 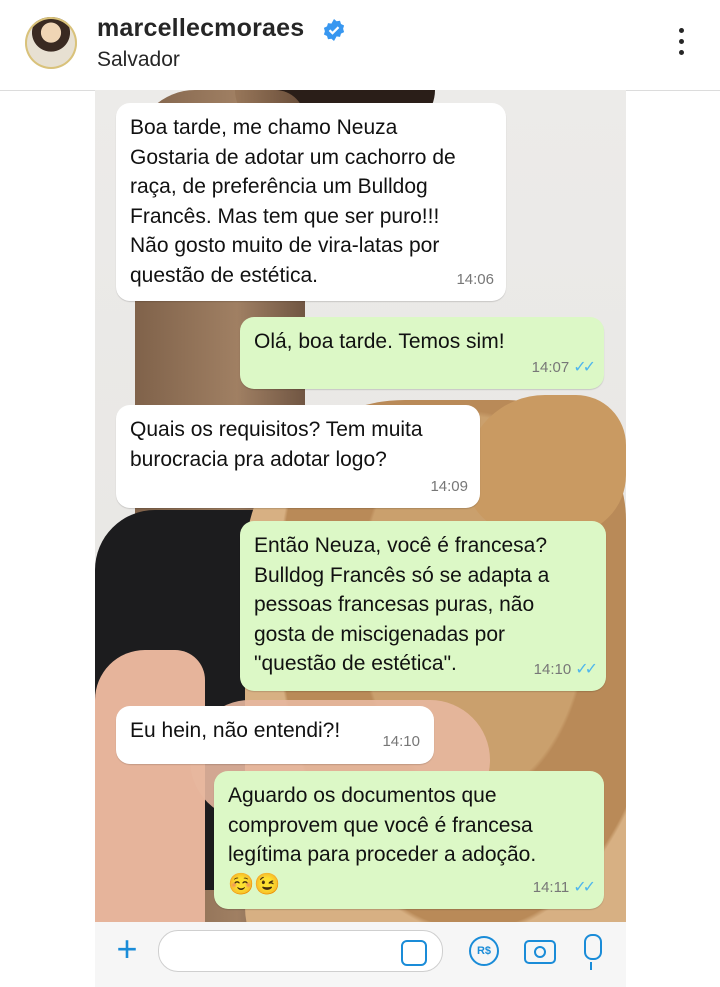 I want to click on sticker-icon, so click(x=414, y=953).